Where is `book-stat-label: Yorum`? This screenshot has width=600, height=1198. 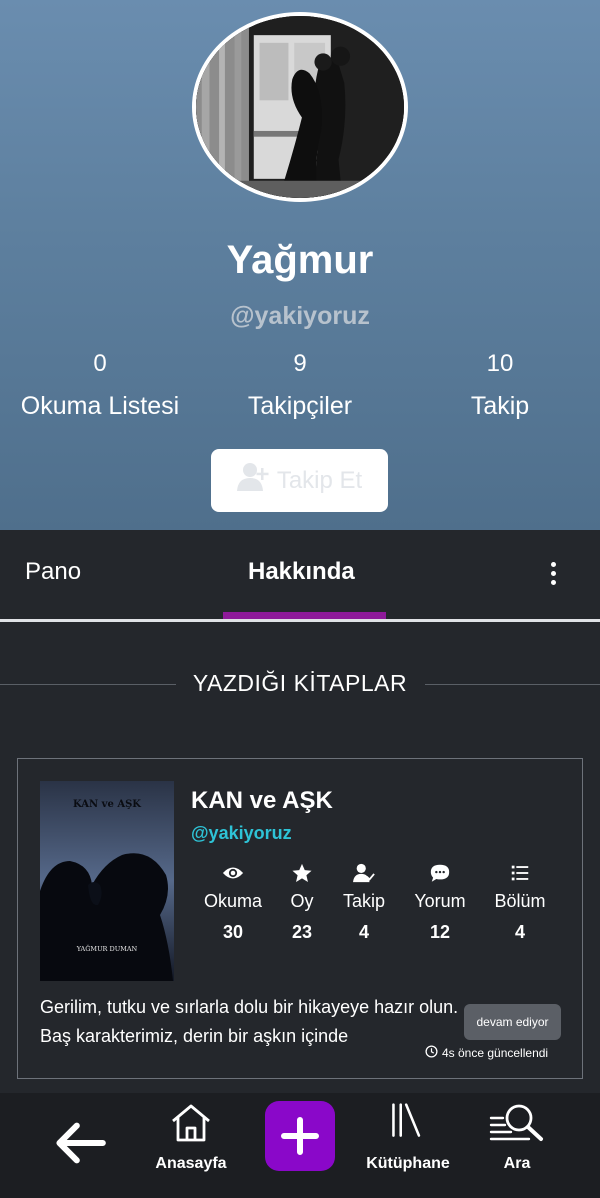 book-stat-label: Yorum is located at coordinates (440, 901).